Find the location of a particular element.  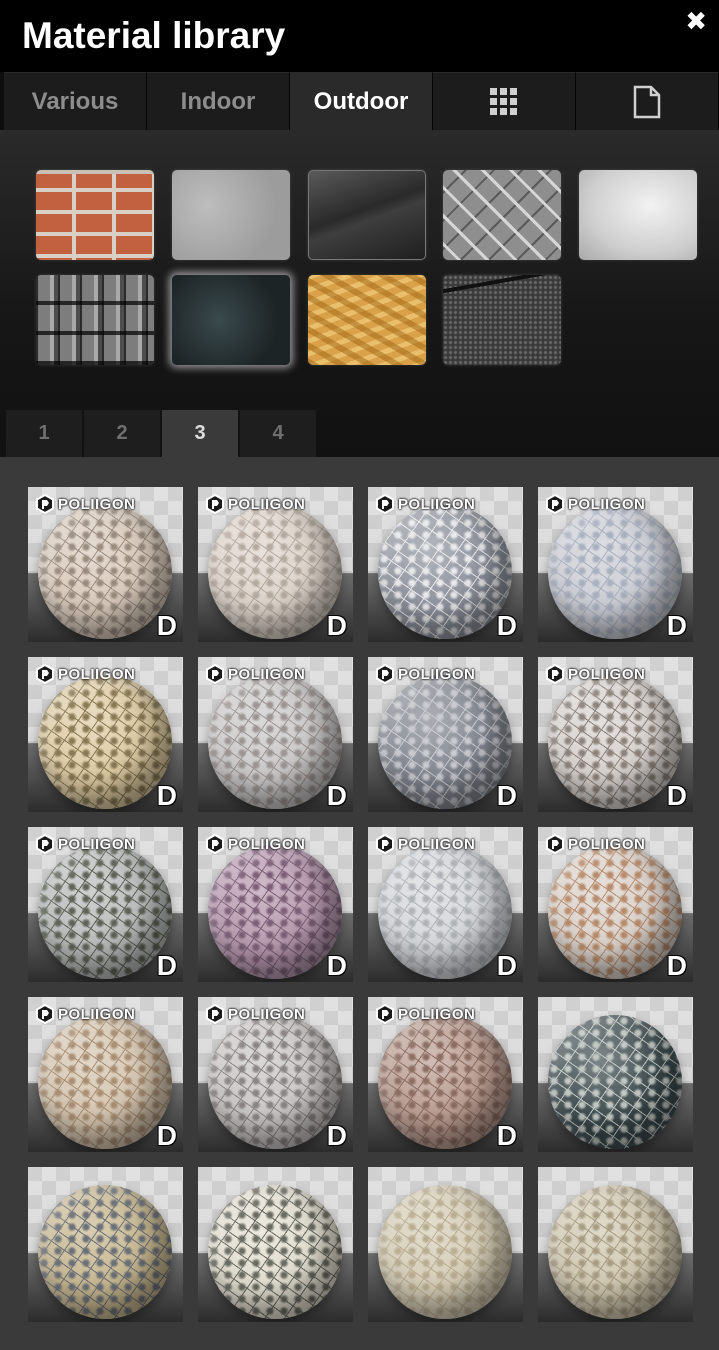

page-tab-4: 4 is located at coordinates (278, 433).